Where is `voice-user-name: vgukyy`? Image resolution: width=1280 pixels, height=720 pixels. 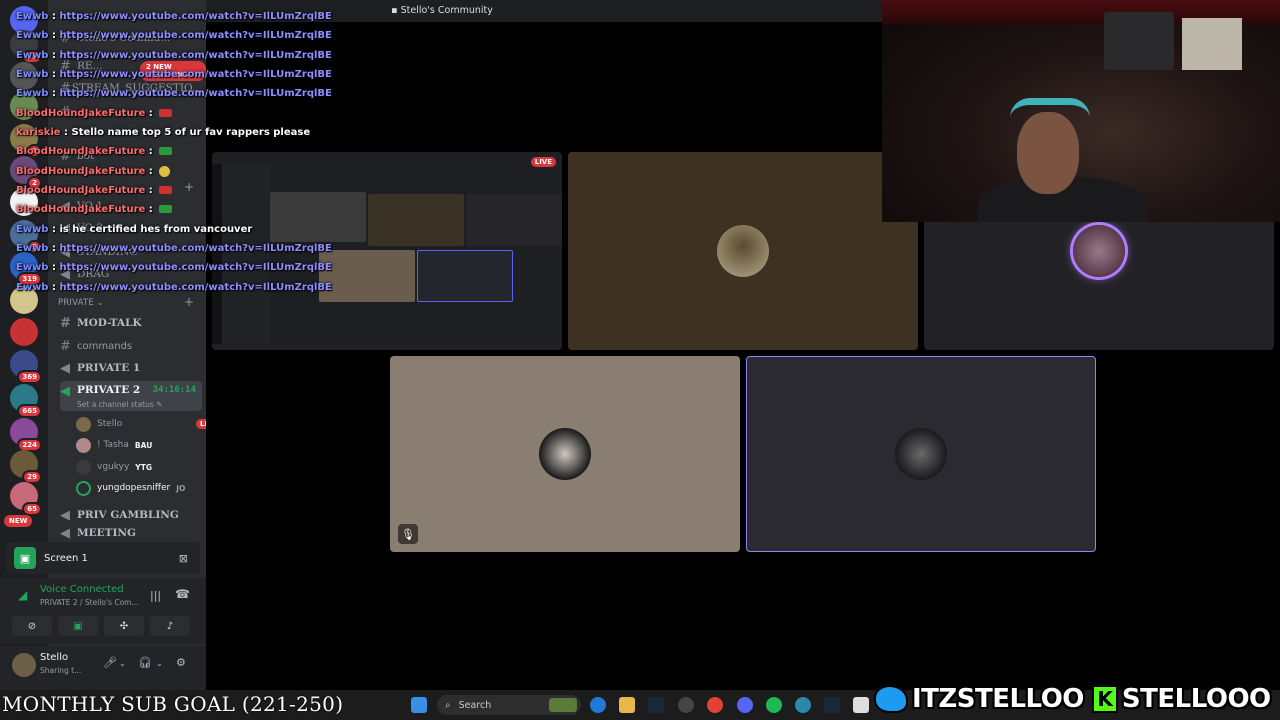
voice-user-name: vgukyy is located at coordinates (113, 467).